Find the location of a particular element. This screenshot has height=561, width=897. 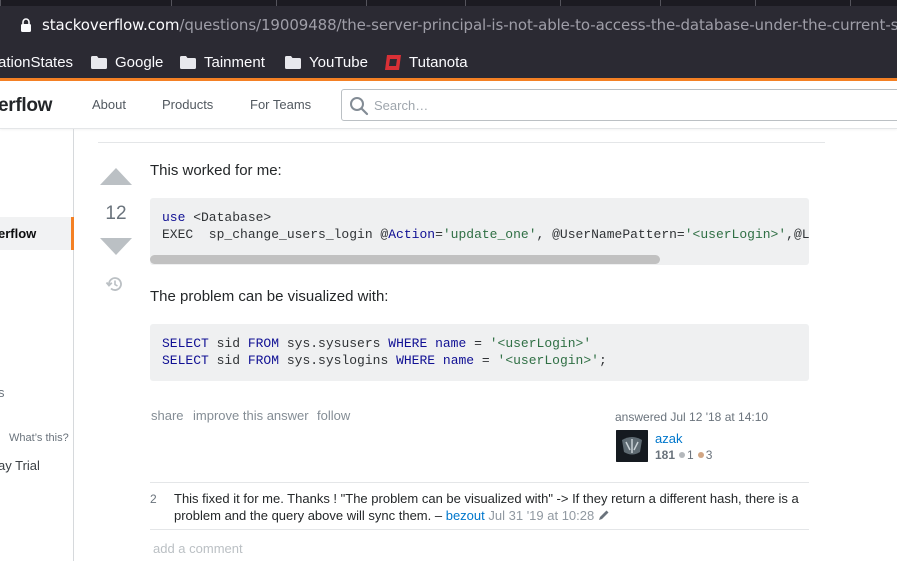

lock-icon is located at coordinates (26, 25).